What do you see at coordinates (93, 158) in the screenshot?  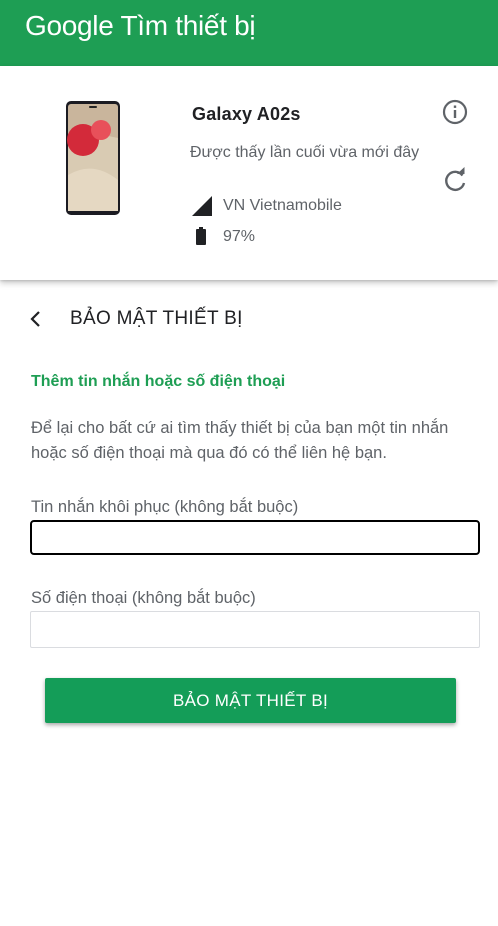 I see `device-image` at bounding box center [93, 158].